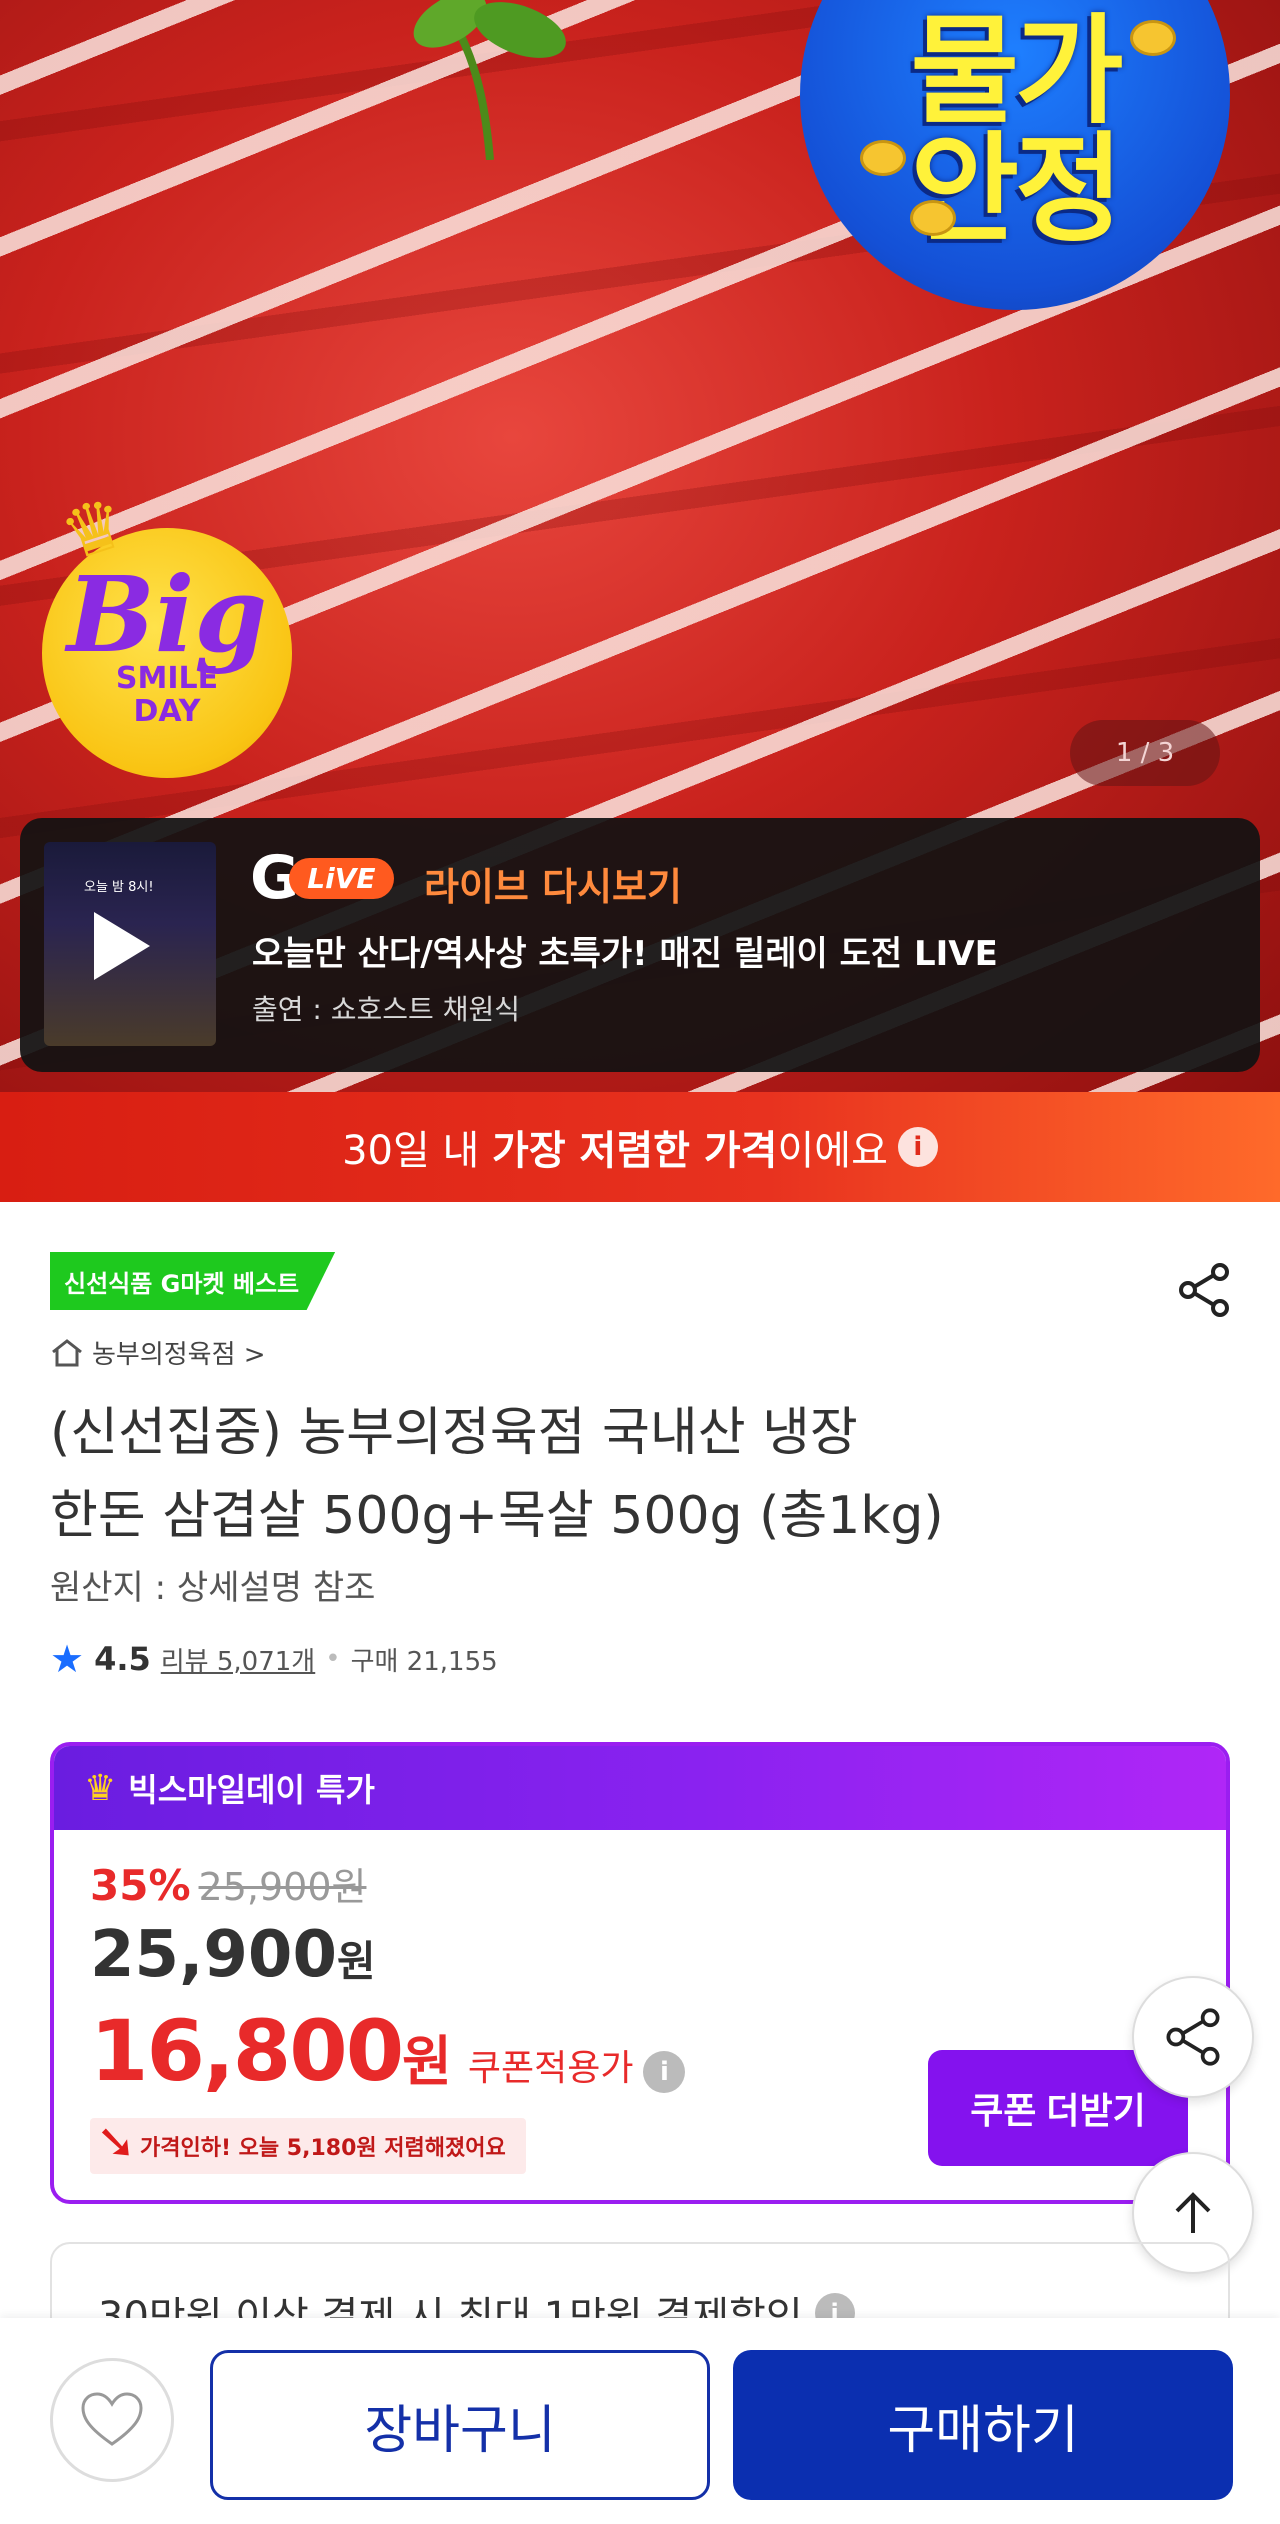  I want to click on live-pill: LiVE, so click(341, 878).